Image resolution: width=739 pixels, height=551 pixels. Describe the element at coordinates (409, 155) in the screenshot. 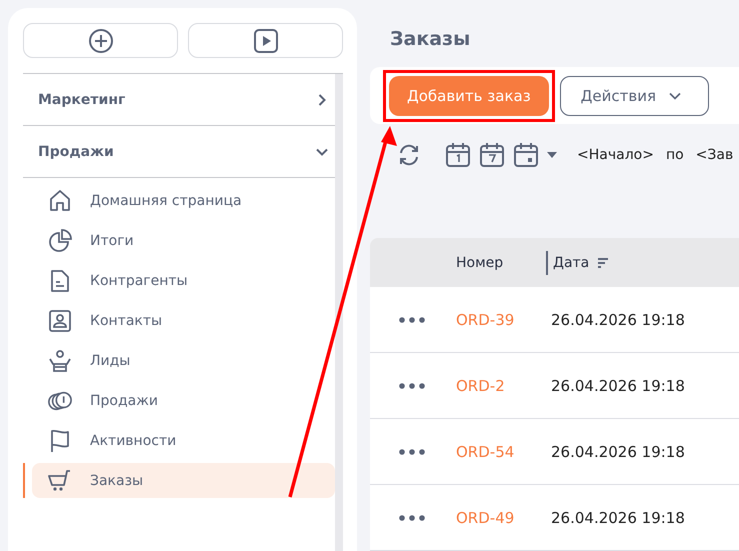

I see `refresh-icon` at that location.